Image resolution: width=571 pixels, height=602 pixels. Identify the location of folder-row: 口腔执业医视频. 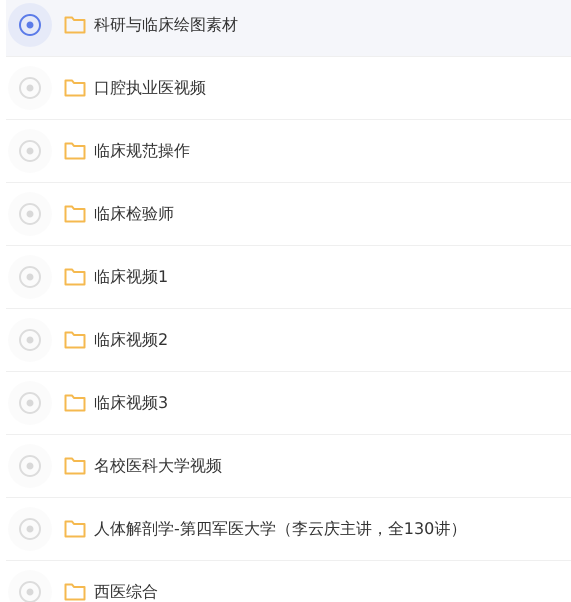
(288, 88).